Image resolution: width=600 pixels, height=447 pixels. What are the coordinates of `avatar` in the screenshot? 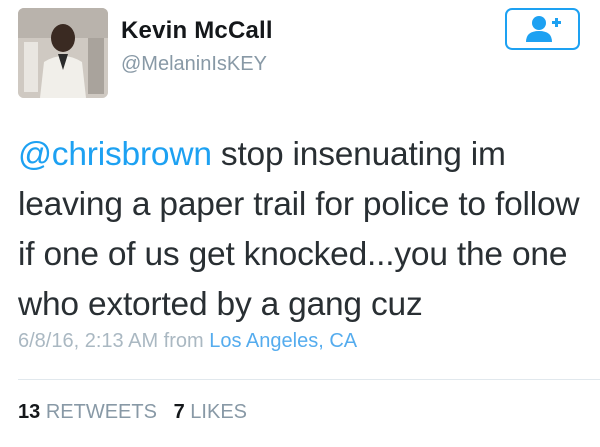 It's located at (63, 53).